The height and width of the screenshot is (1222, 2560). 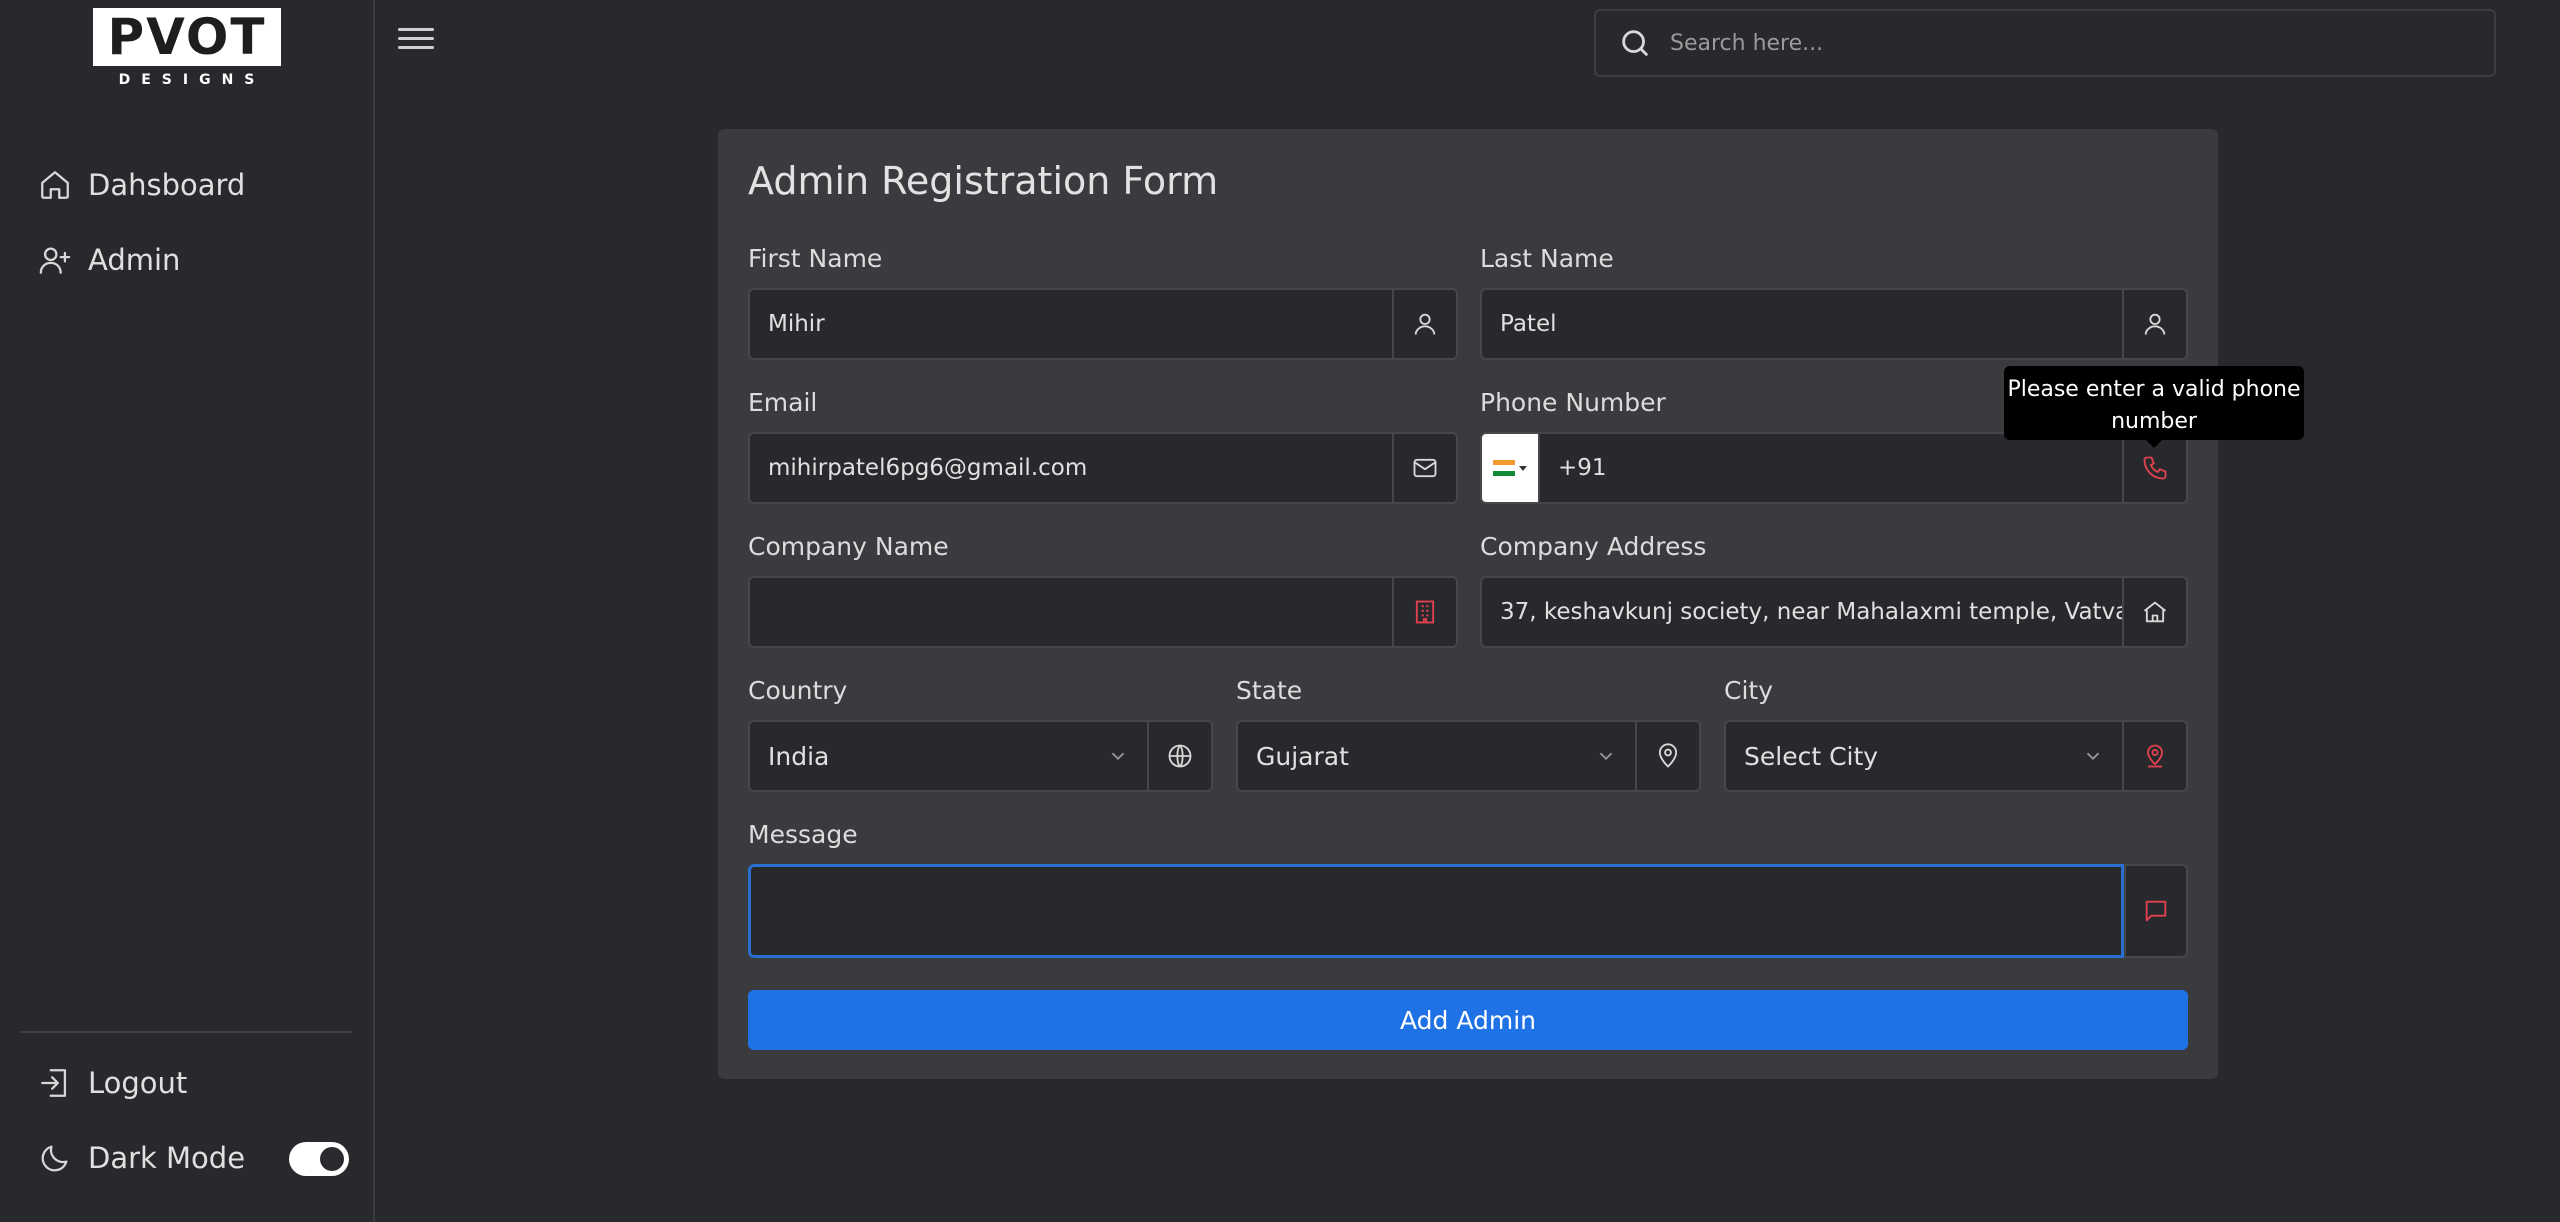 I want to click on message-input-group, so click(x=1468, y=911).